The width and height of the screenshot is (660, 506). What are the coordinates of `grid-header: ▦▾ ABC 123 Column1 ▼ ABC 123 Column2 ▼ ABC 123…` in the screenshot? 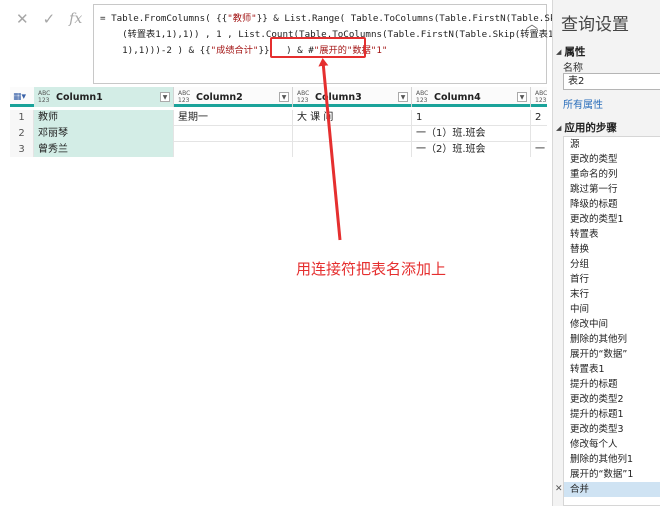 It's located at (278, 97).